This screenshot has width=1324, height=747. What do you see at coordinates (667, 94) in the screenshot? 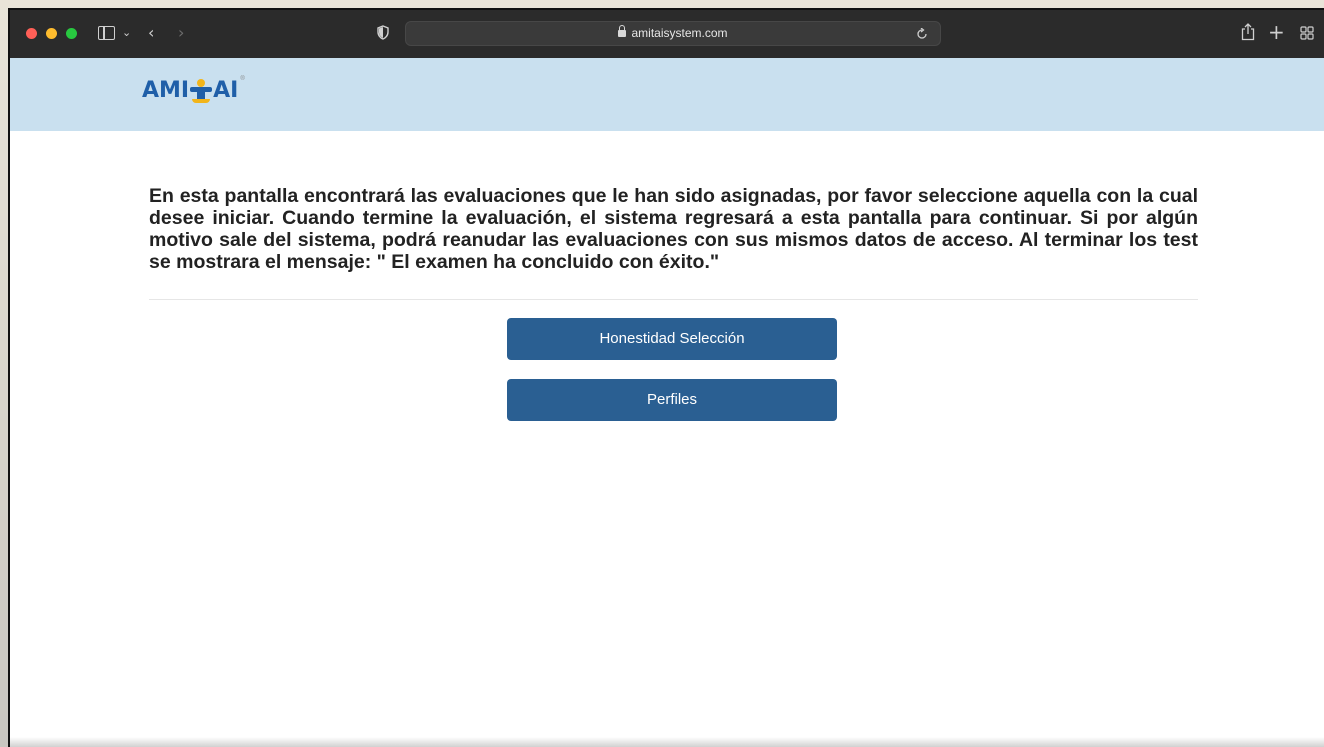
I see `site-header: AMI AI ®` at bounding box center [667, 94].